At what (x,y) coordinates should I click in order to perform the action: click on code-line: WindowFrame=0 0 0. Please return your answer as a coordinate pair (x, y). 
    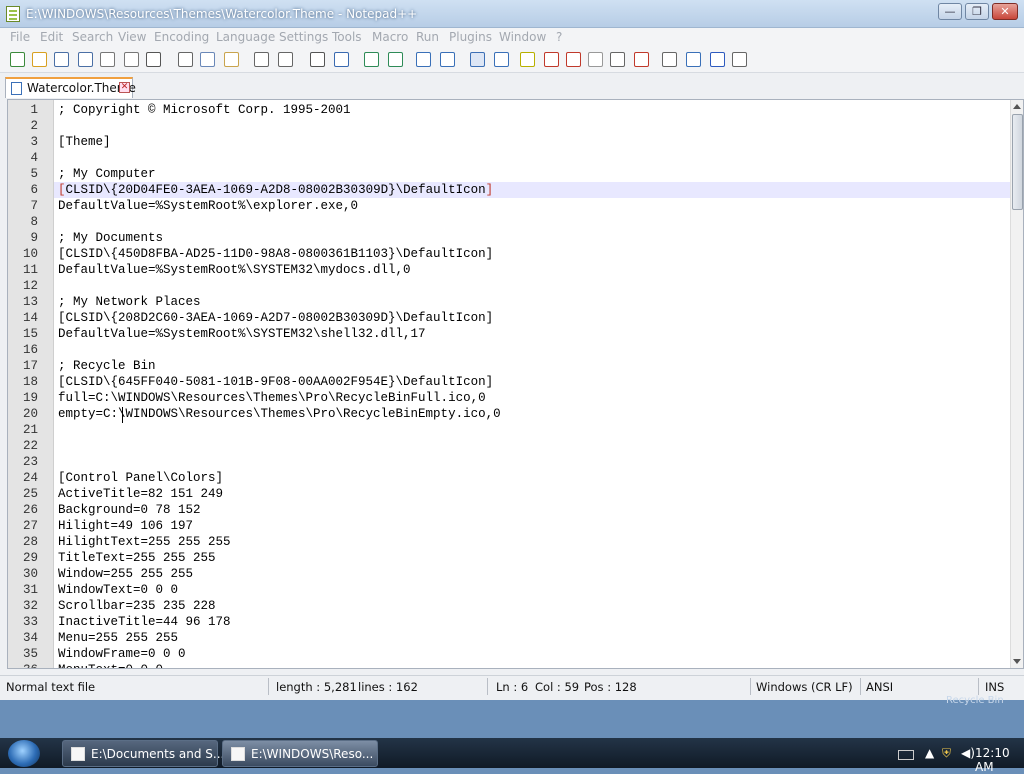
    Looking at the image, I should click on (122, 654).